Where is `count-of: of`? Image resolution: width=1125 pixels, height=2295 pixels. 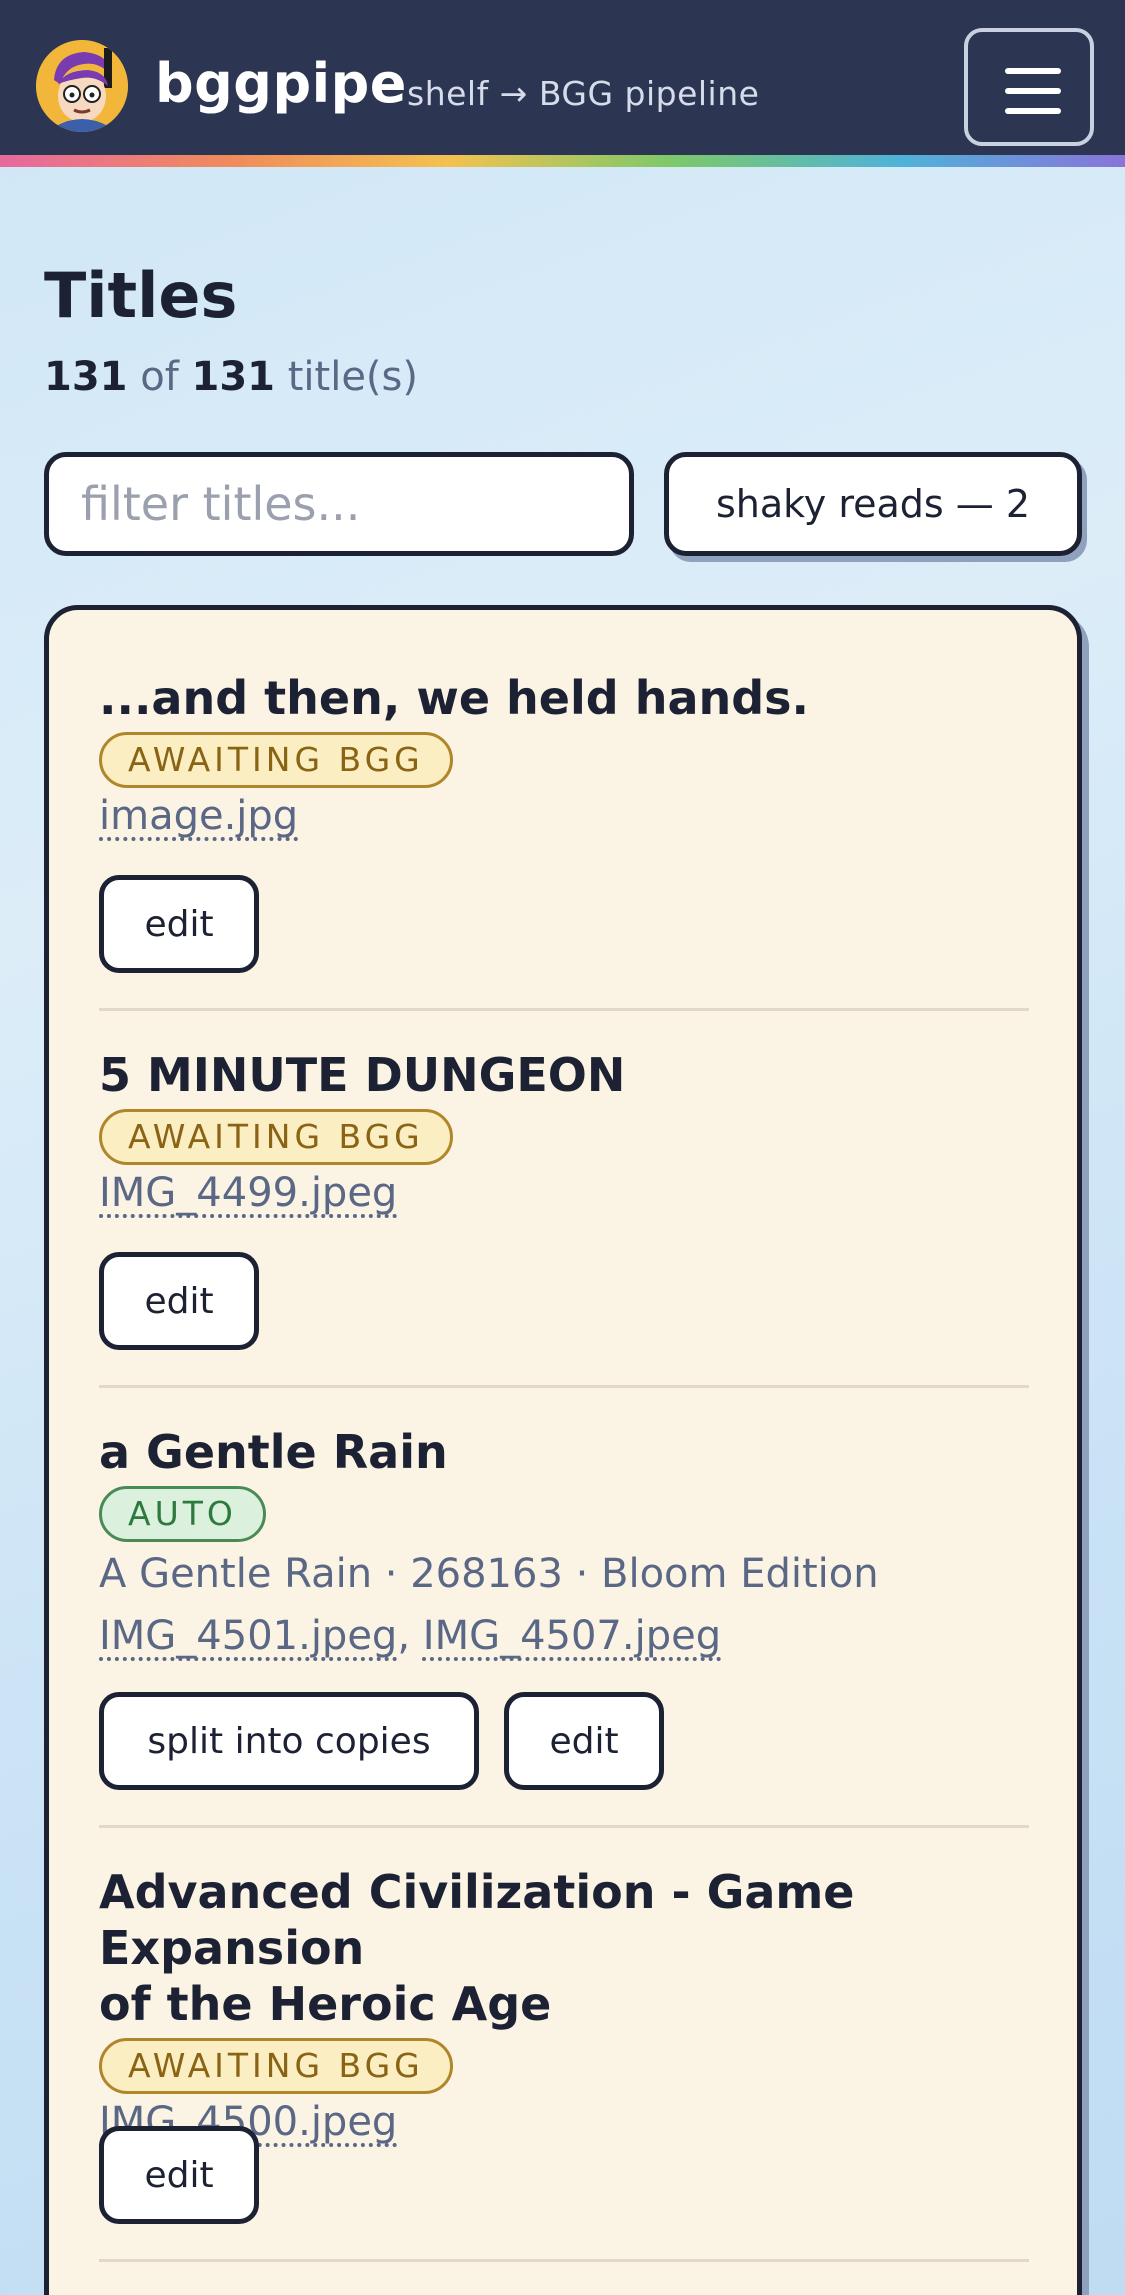 count-of: of is located at coordinates (159, 377).